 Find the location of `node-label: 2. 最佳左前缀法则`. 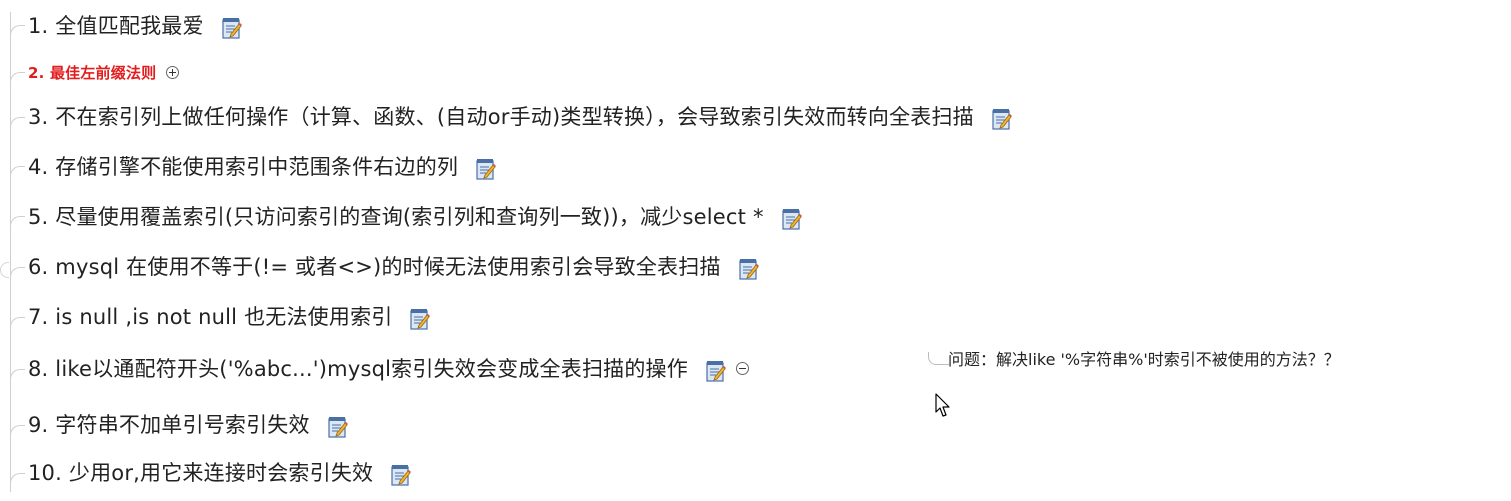

node-label: 2. 最佳左前缀法则 is located at coordinates (92, 72).